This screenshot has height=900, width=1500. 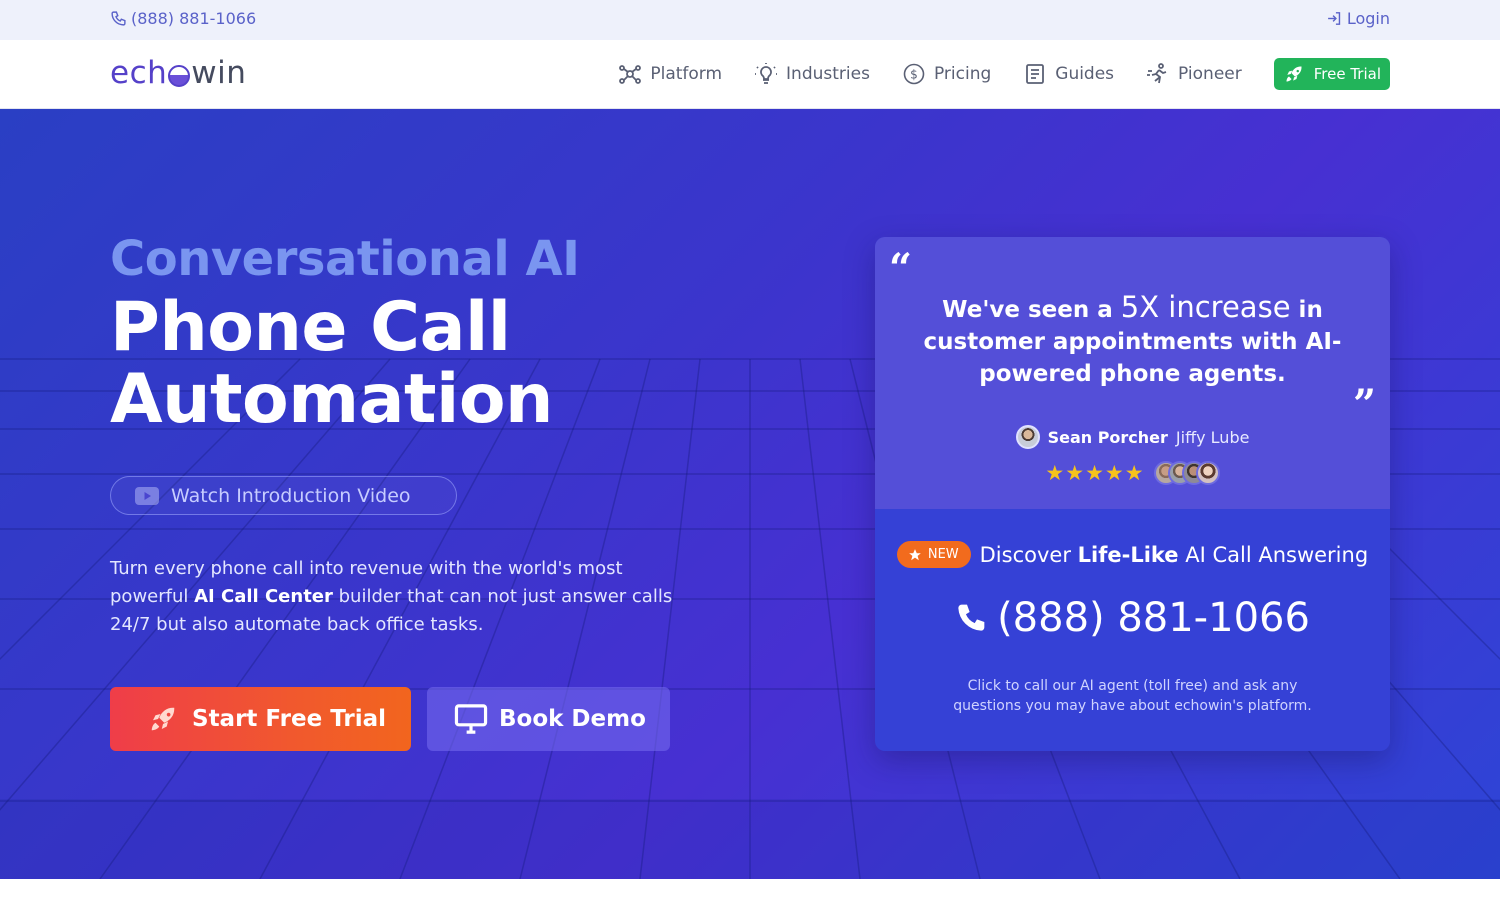 I want to click on nav-free-trial-label: Free Trial, so click(x=1347, y=74).